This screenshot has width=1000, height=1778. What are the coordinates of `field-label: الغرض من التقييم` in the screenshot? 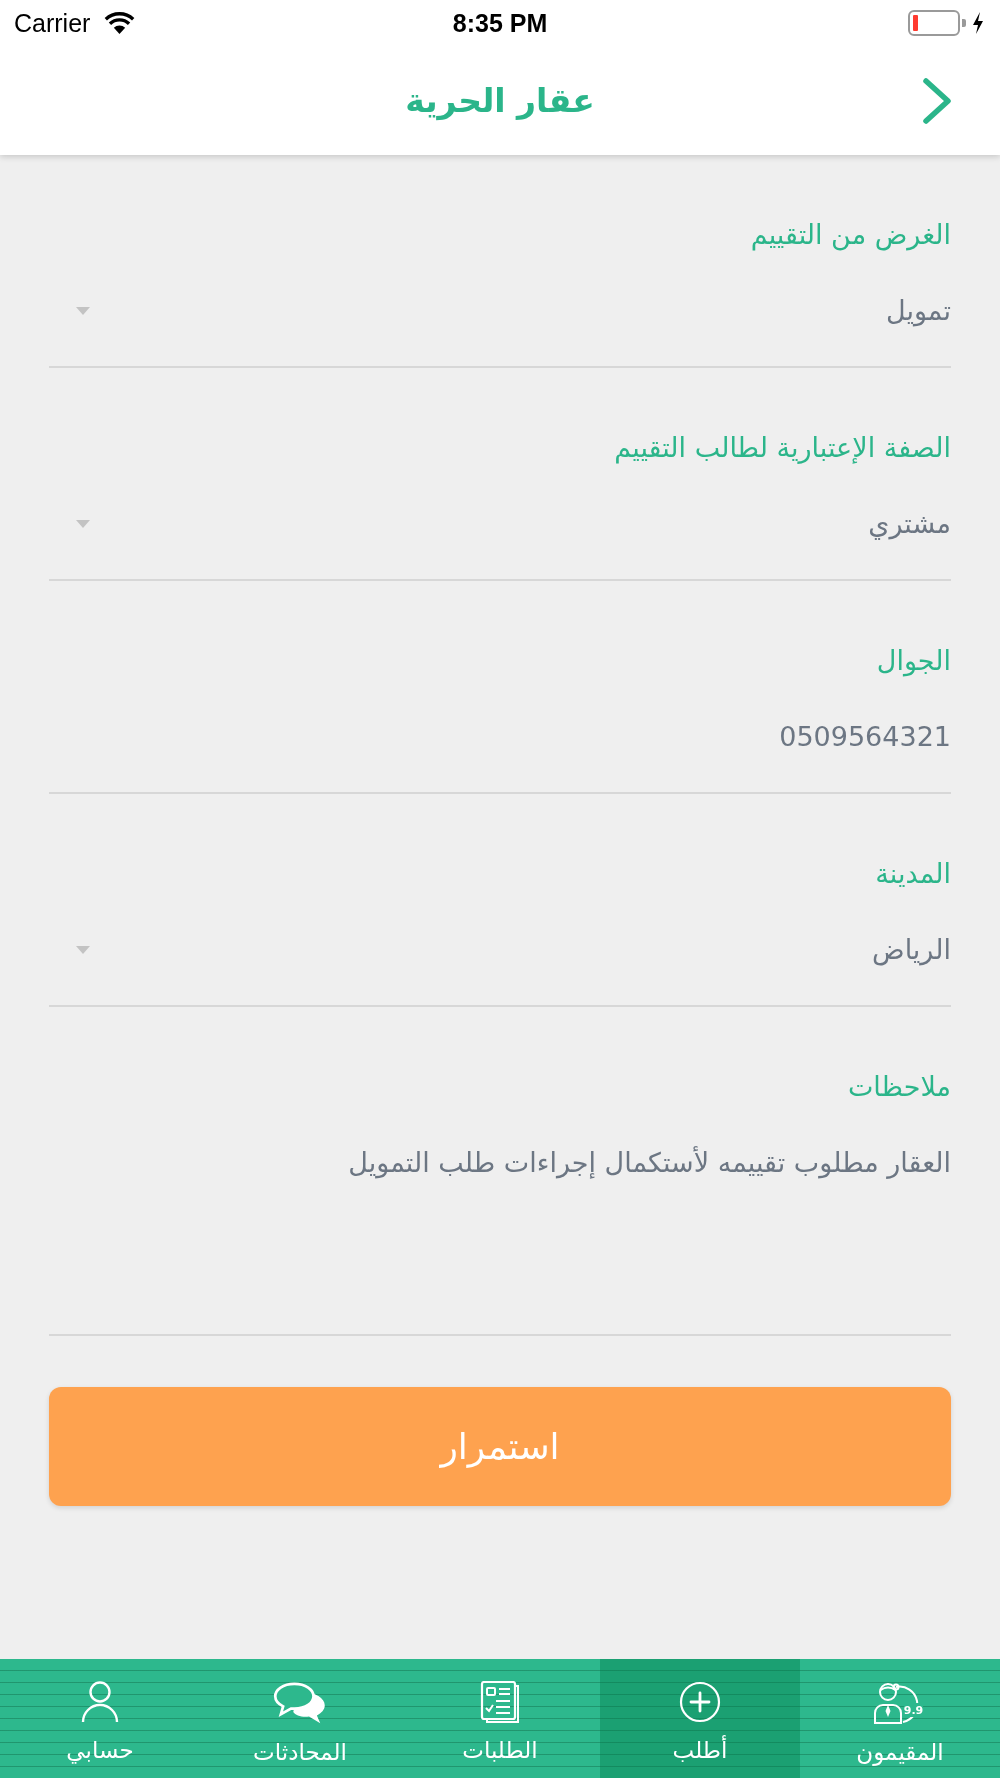 It's located at (850, 235).